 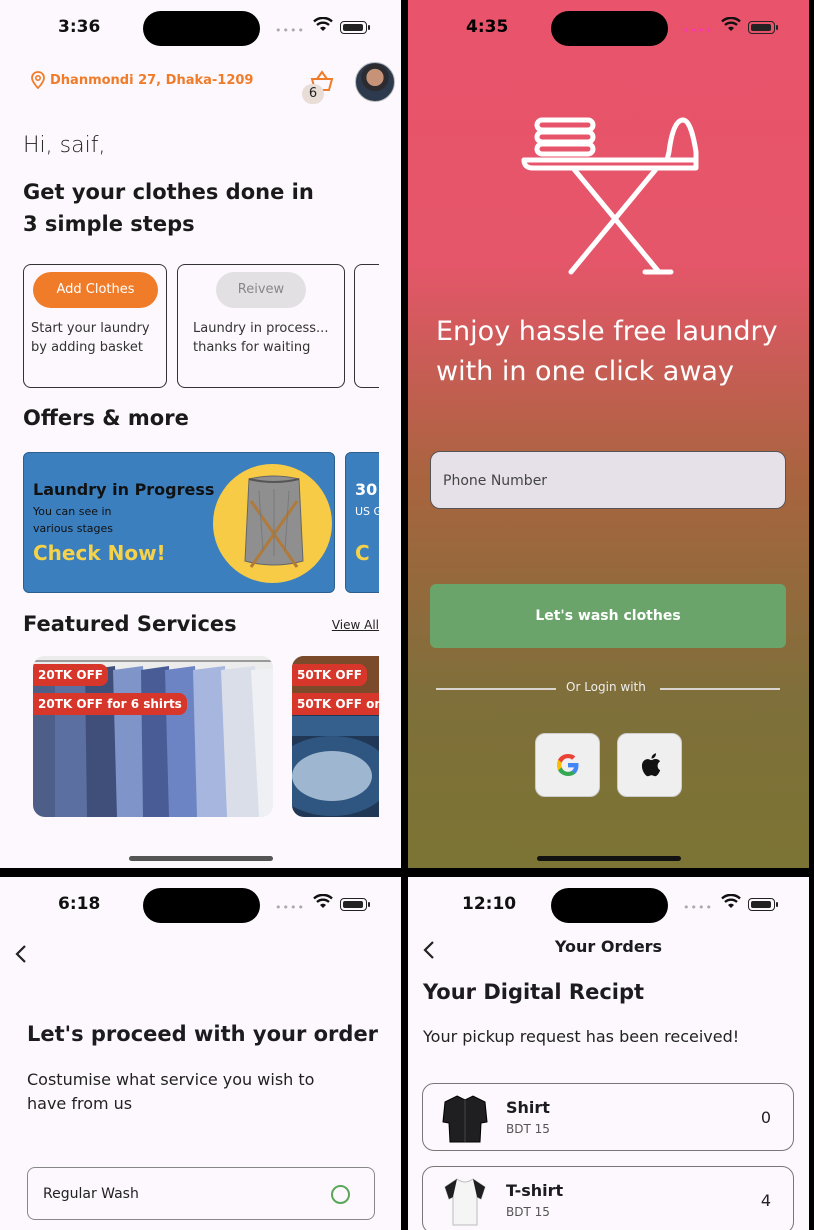 What do you see at coordinates (528, 1107) in the screenshot?
I see `item-name: Shirt` at bounding box center [528, 1107].